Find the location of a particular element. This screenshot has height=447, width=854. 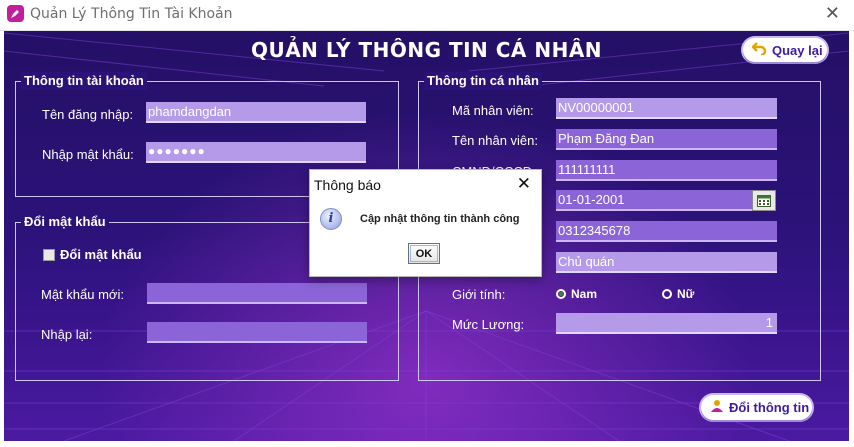

confirm-password-label: Nhập lại: is located at coordinates (67, 334).